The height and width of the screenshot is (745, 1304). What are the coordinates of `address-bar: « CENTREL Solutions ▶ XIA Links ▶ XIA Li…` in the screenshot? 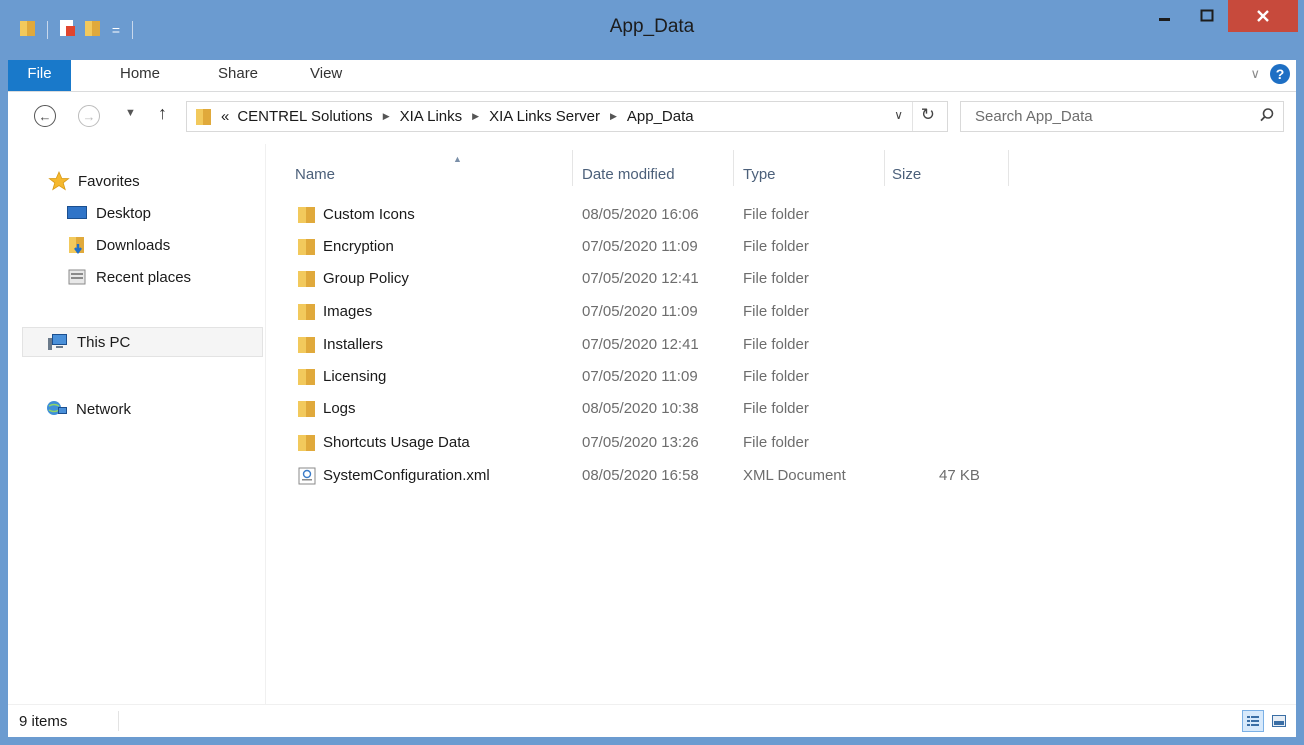 It's located at (567, 116).